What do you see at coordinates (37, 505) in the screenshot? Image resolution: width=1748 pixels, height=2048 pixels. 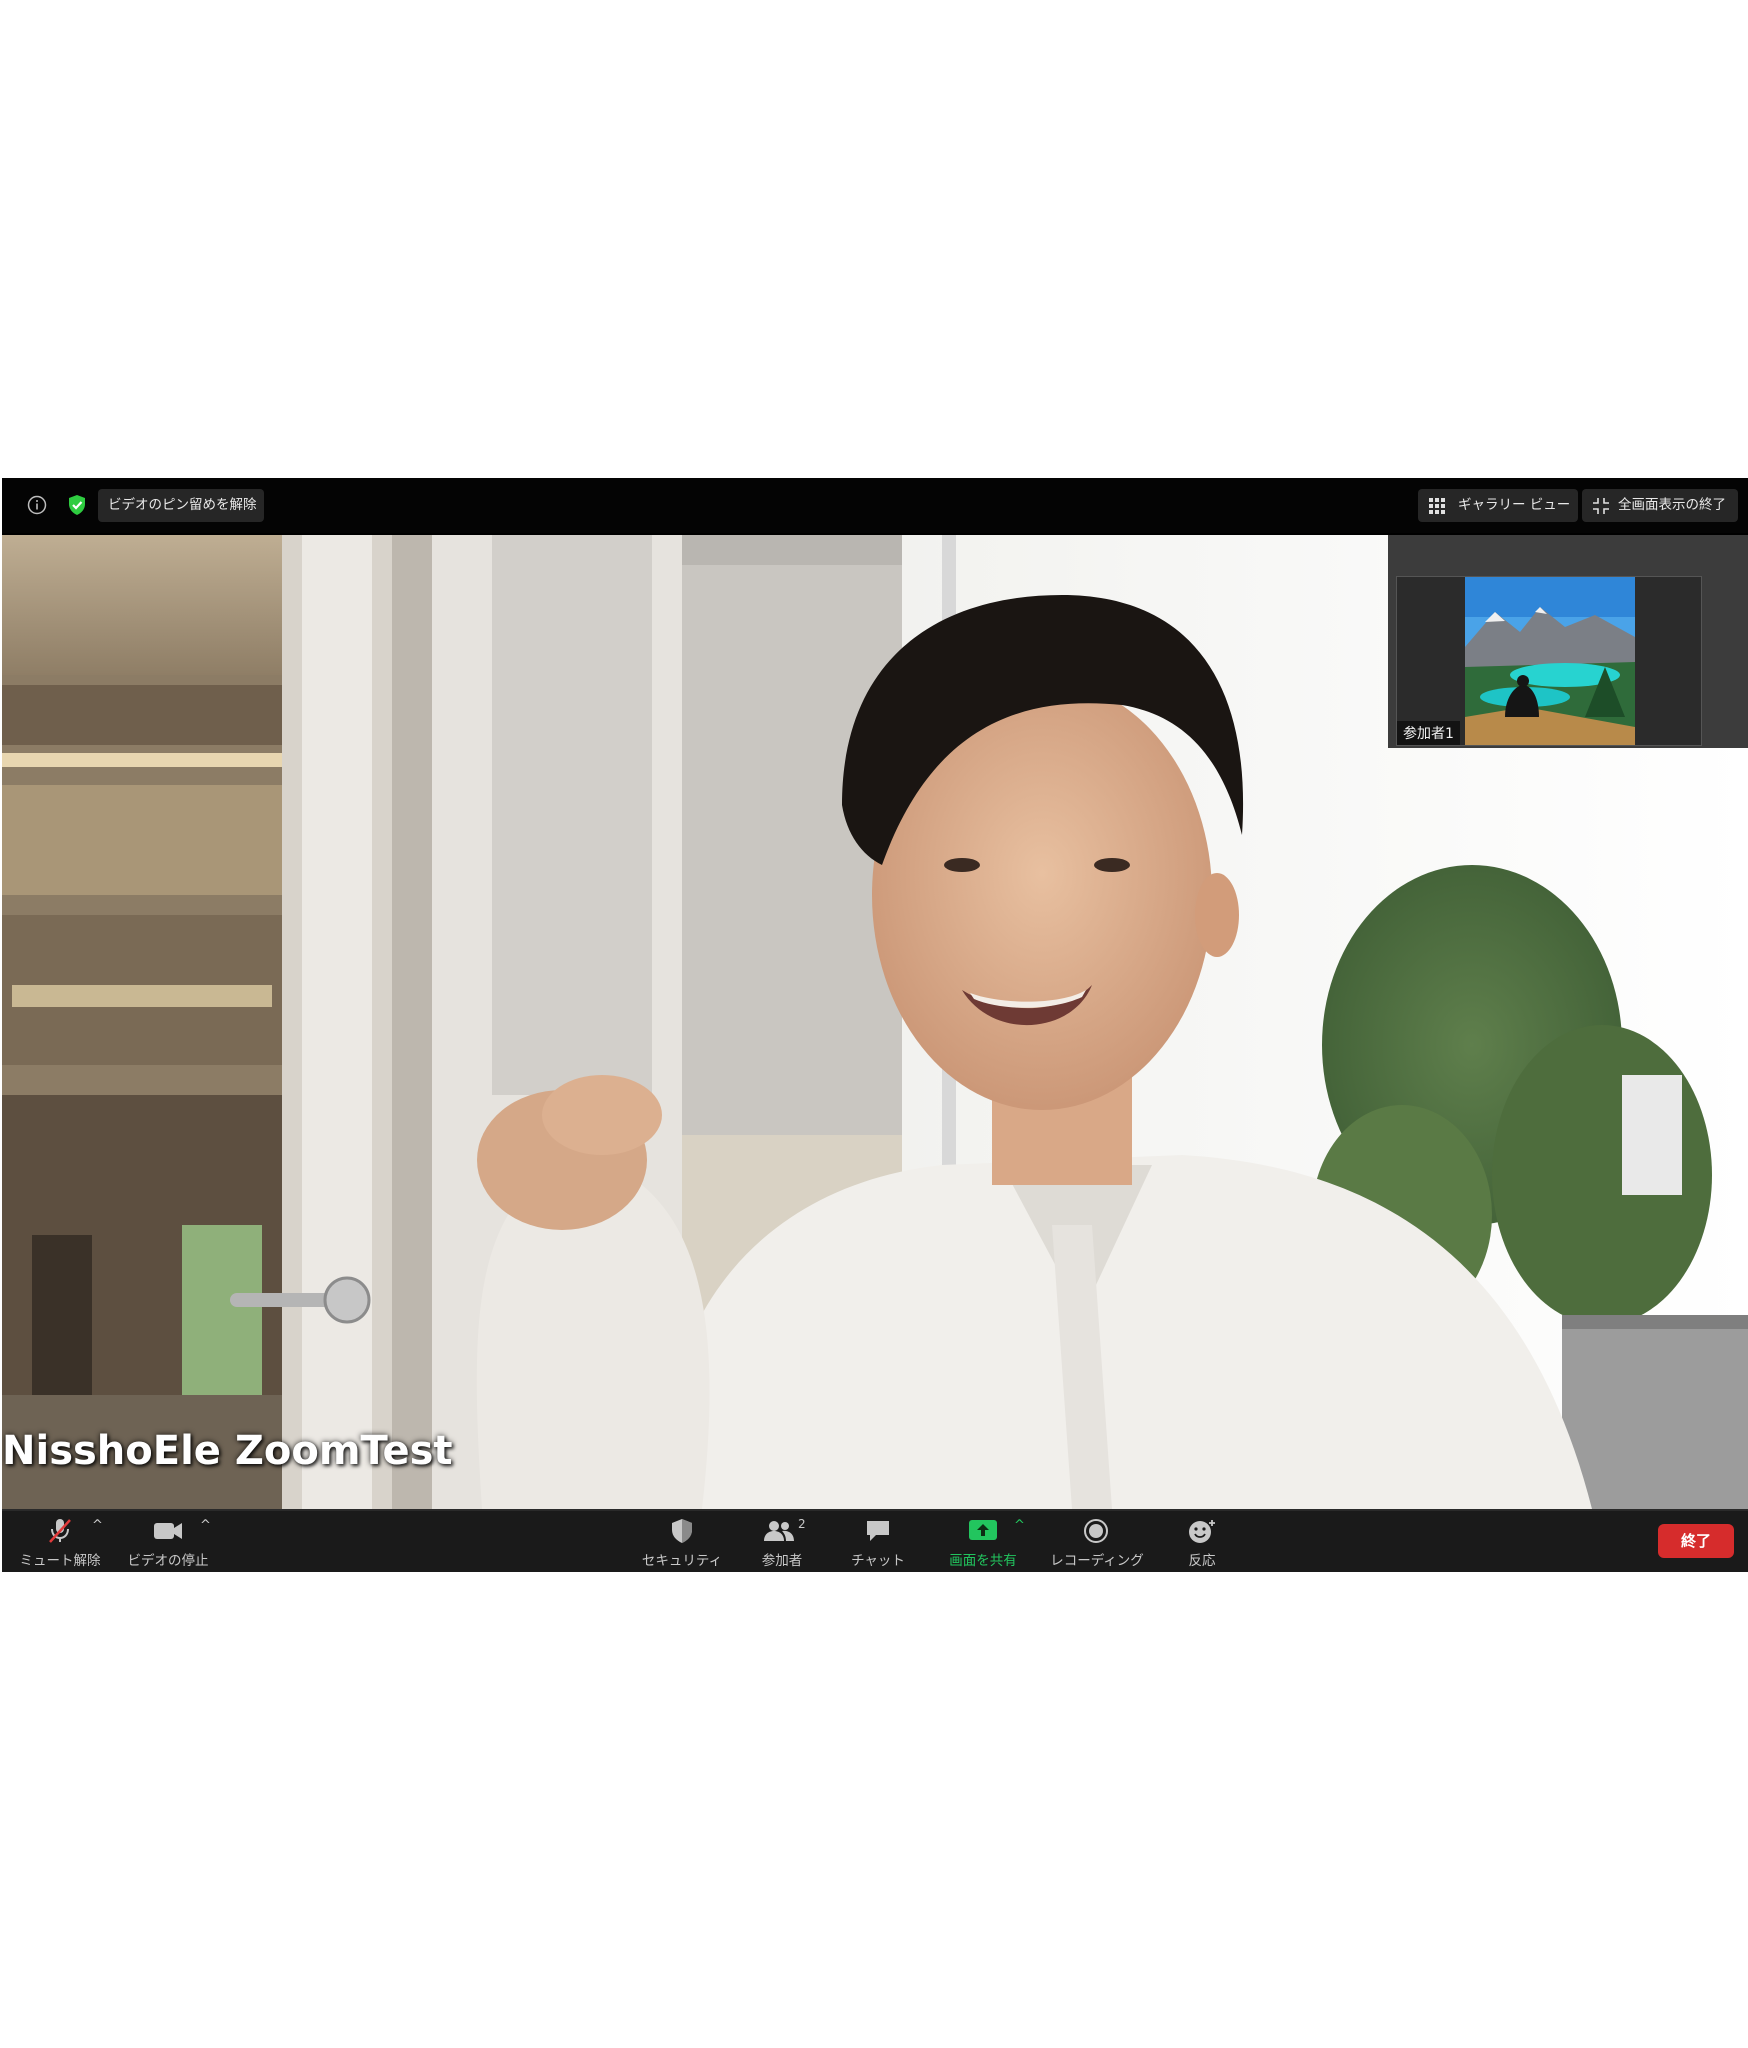 I see `info-icon` at bounding box center [37, 505].